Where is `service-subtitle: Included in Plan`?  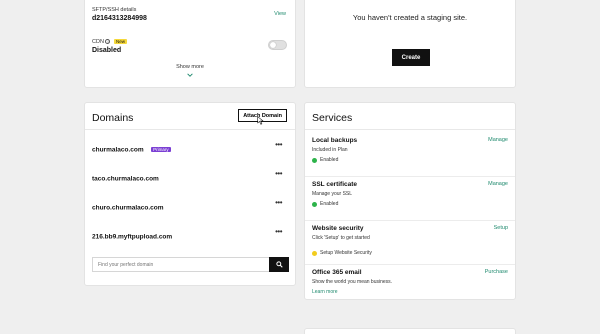
service-subtitle: Included in Plan is located at coordinates (330, 150).